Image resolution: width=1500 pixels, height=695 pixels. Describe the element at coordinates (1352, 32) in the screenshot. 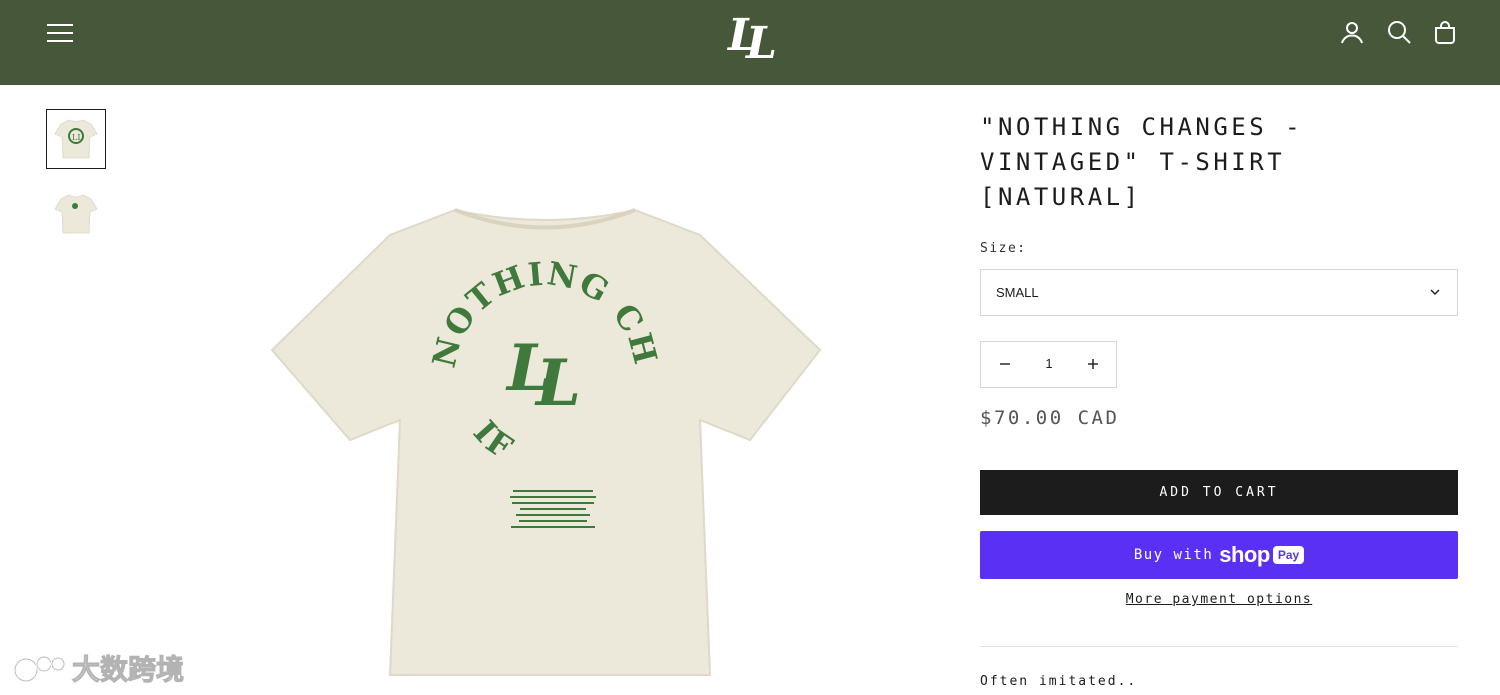

I see `account-icon` at that location.